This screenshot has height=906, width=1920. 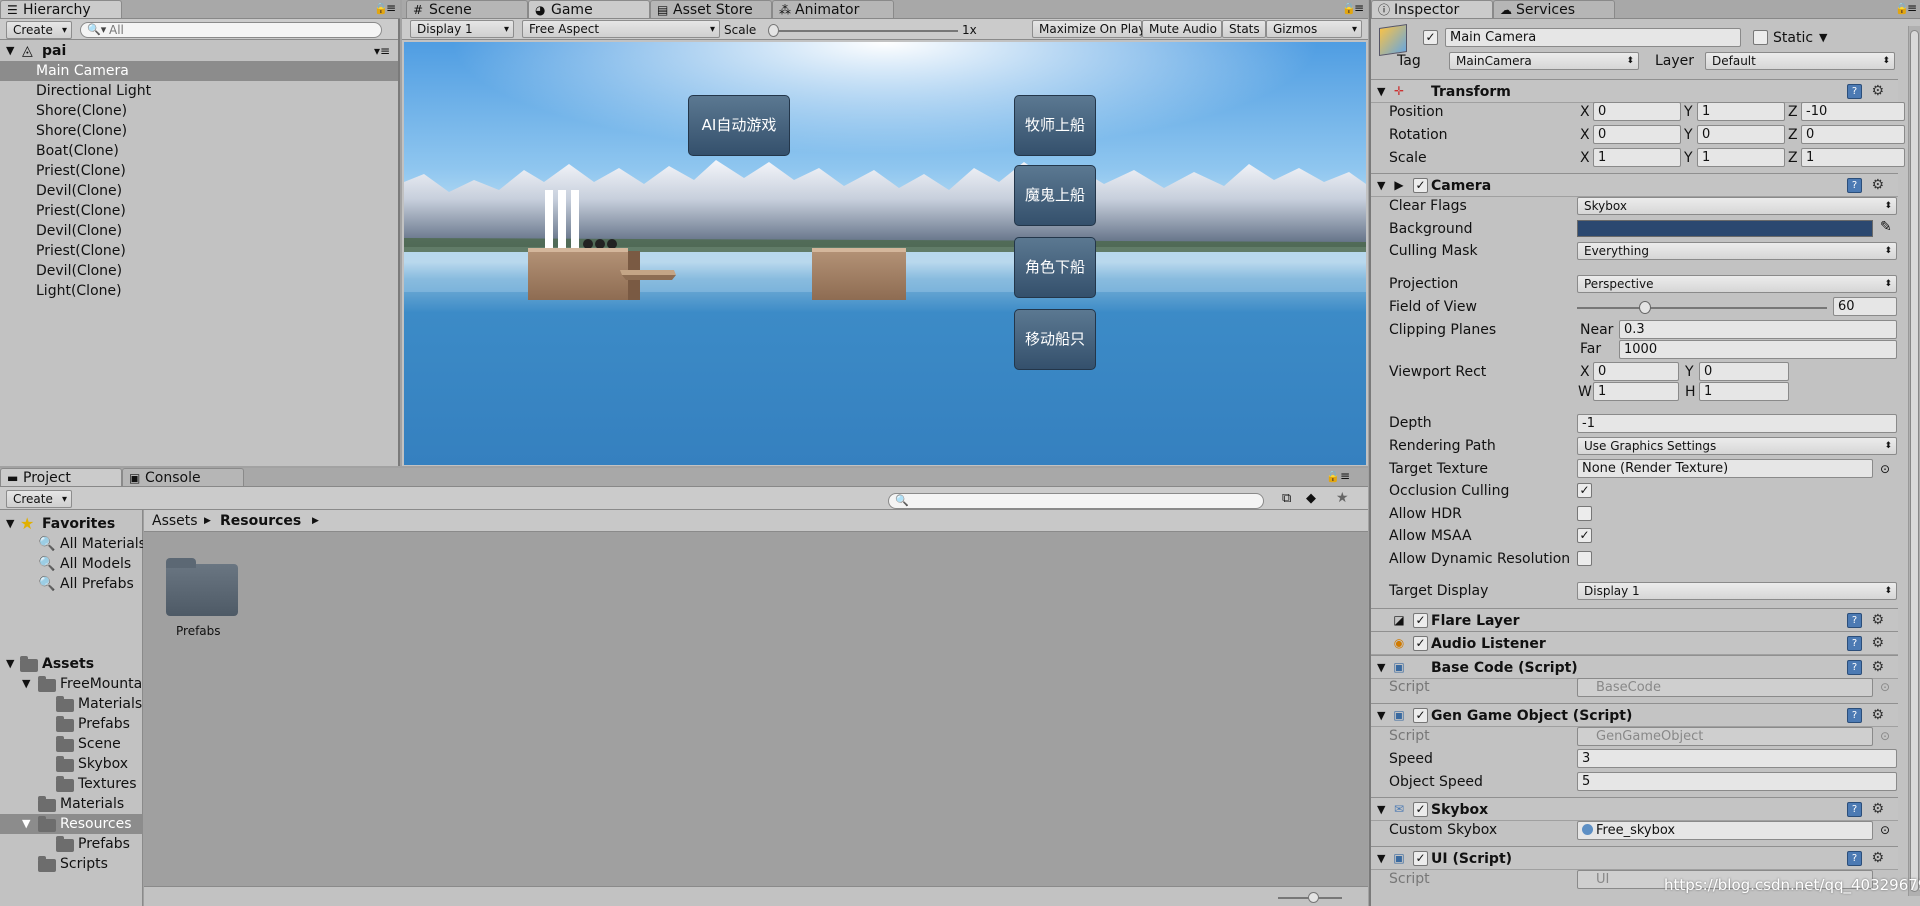 What do you see at coordinates (1584, 535) in the screenshot?
I see `allow-msaa-checkbox: ✓` at bounding box center [1584, 535].